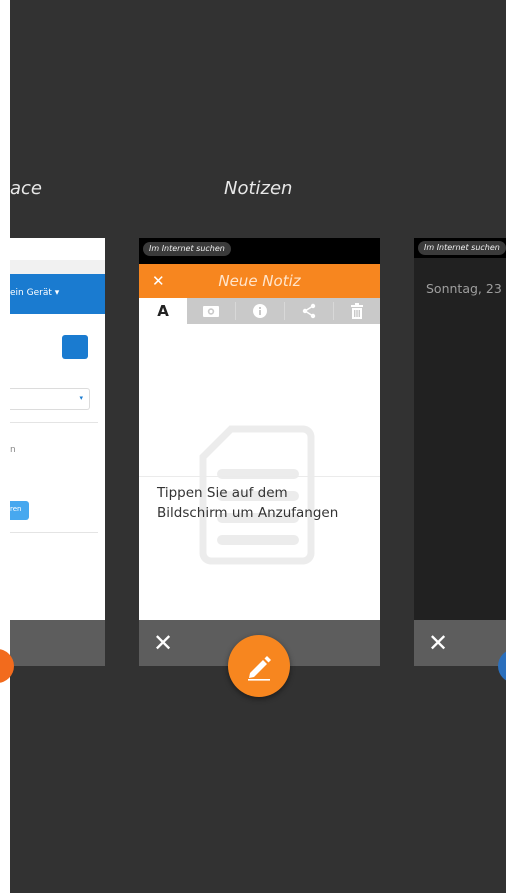 This screenshot has width=506, height=893. Describe the element at coordinates (259, 251) in the screenshot. I see `browser-bar: Im Internet suchen` at that location.